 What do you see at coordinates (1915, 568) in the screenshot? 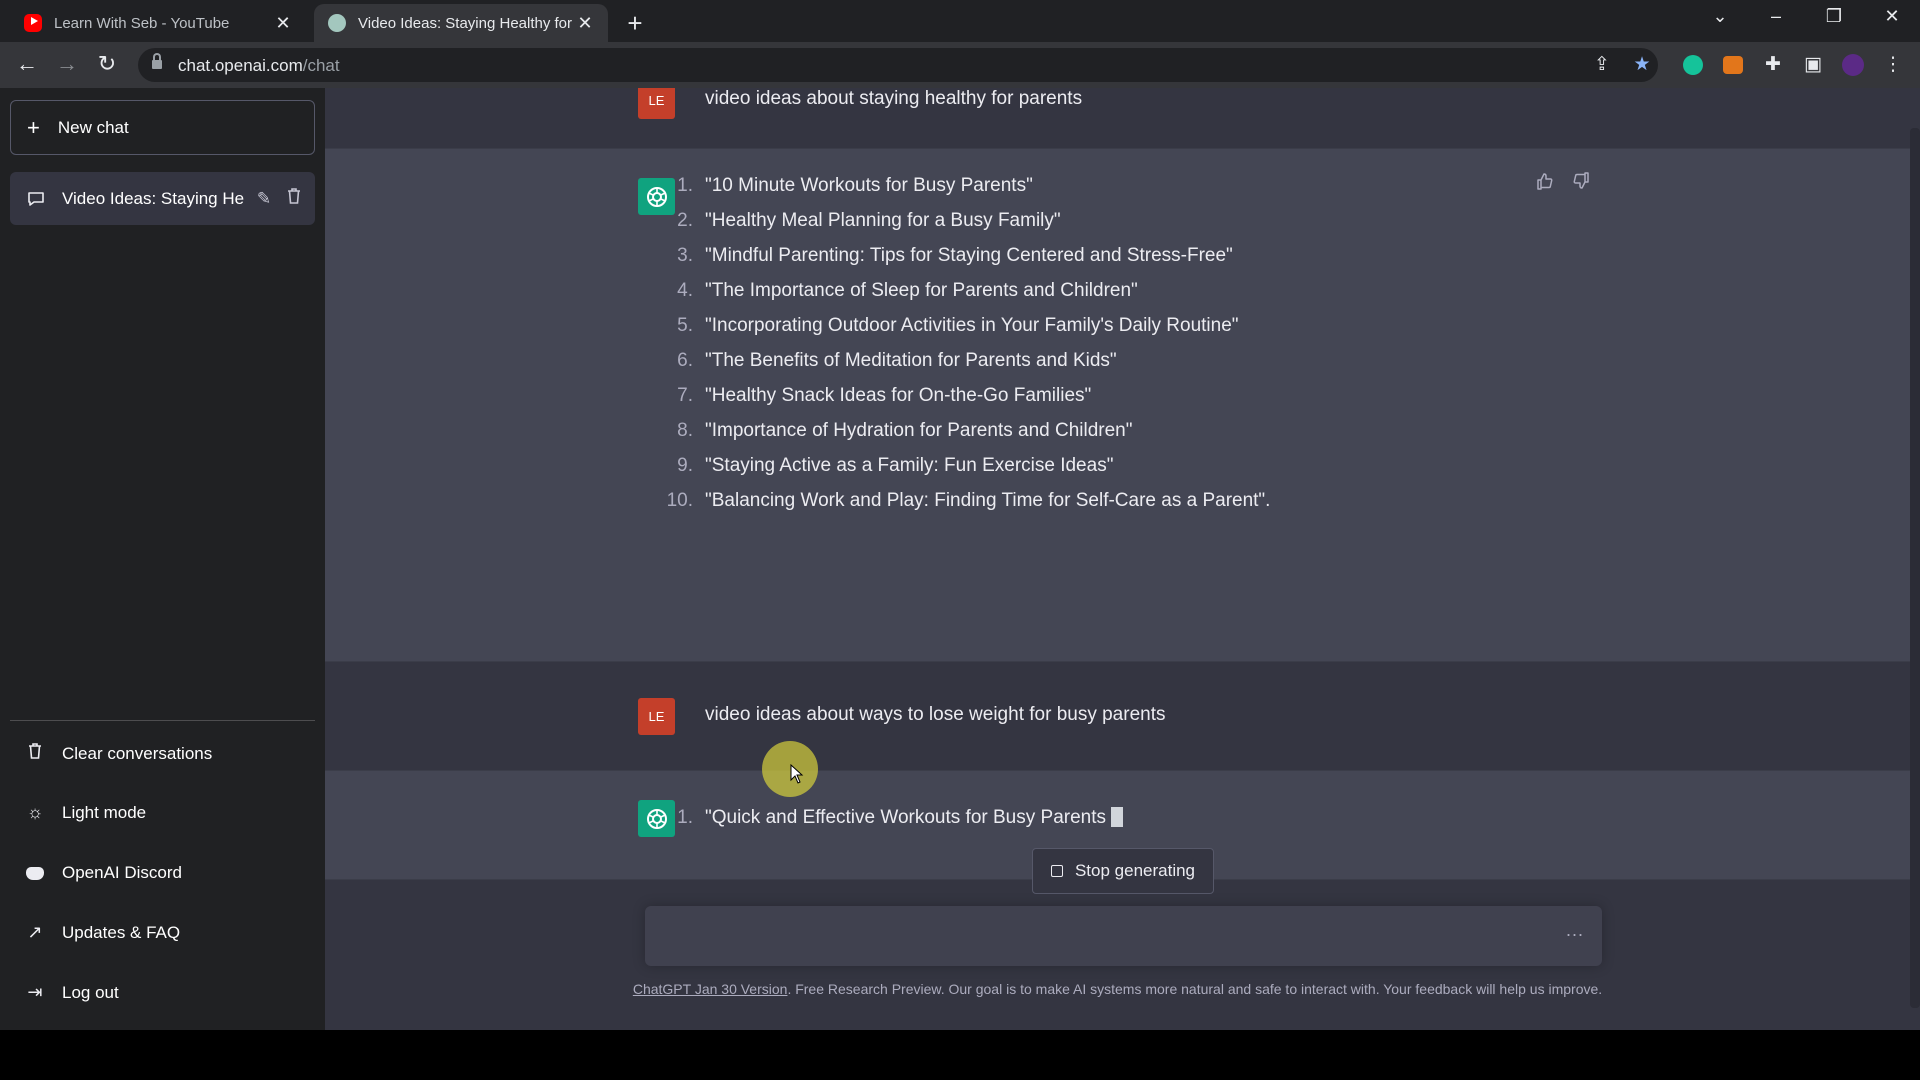
I see `scrollbar` at bounding box center [1915, 568].